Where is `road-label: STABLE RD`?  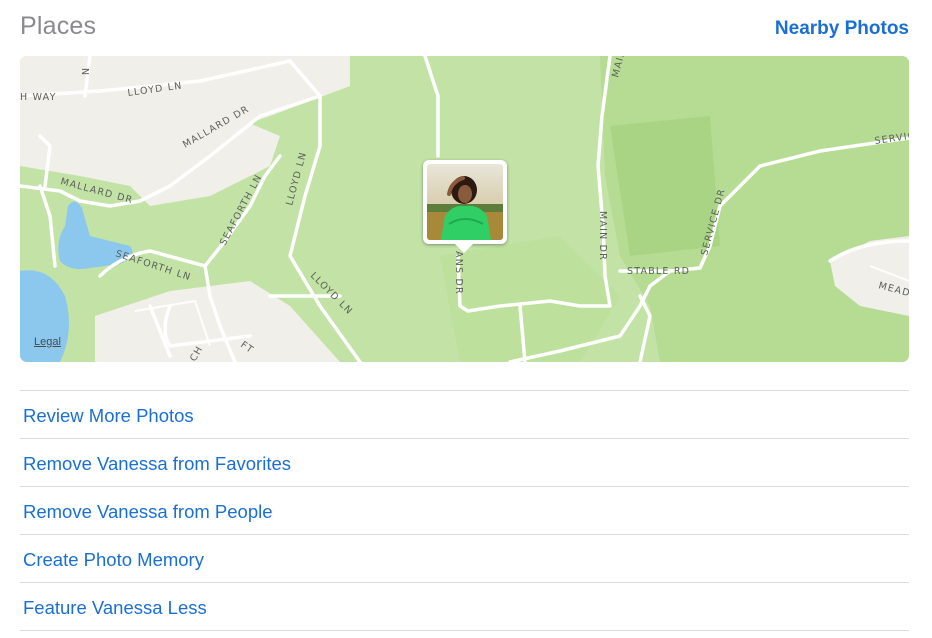 road-label: STABLE RD is located at coordinates (658, 271).